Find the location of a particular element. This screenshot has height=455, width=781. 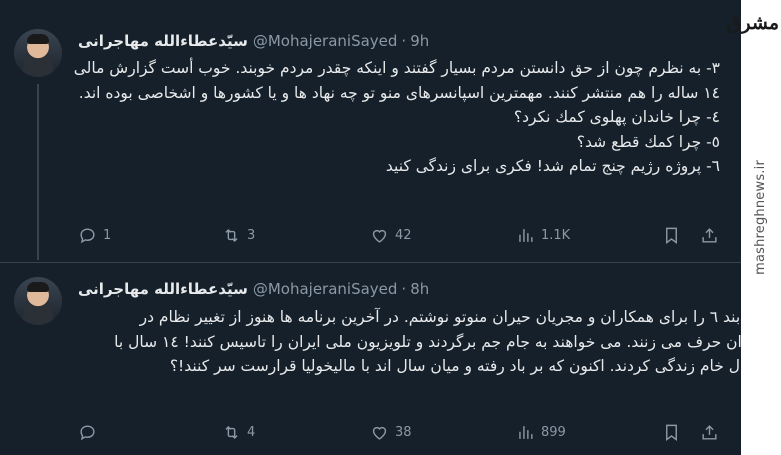

watermark-strip: مشرق mashreghnews.ir is located at coordinates (753, 227).